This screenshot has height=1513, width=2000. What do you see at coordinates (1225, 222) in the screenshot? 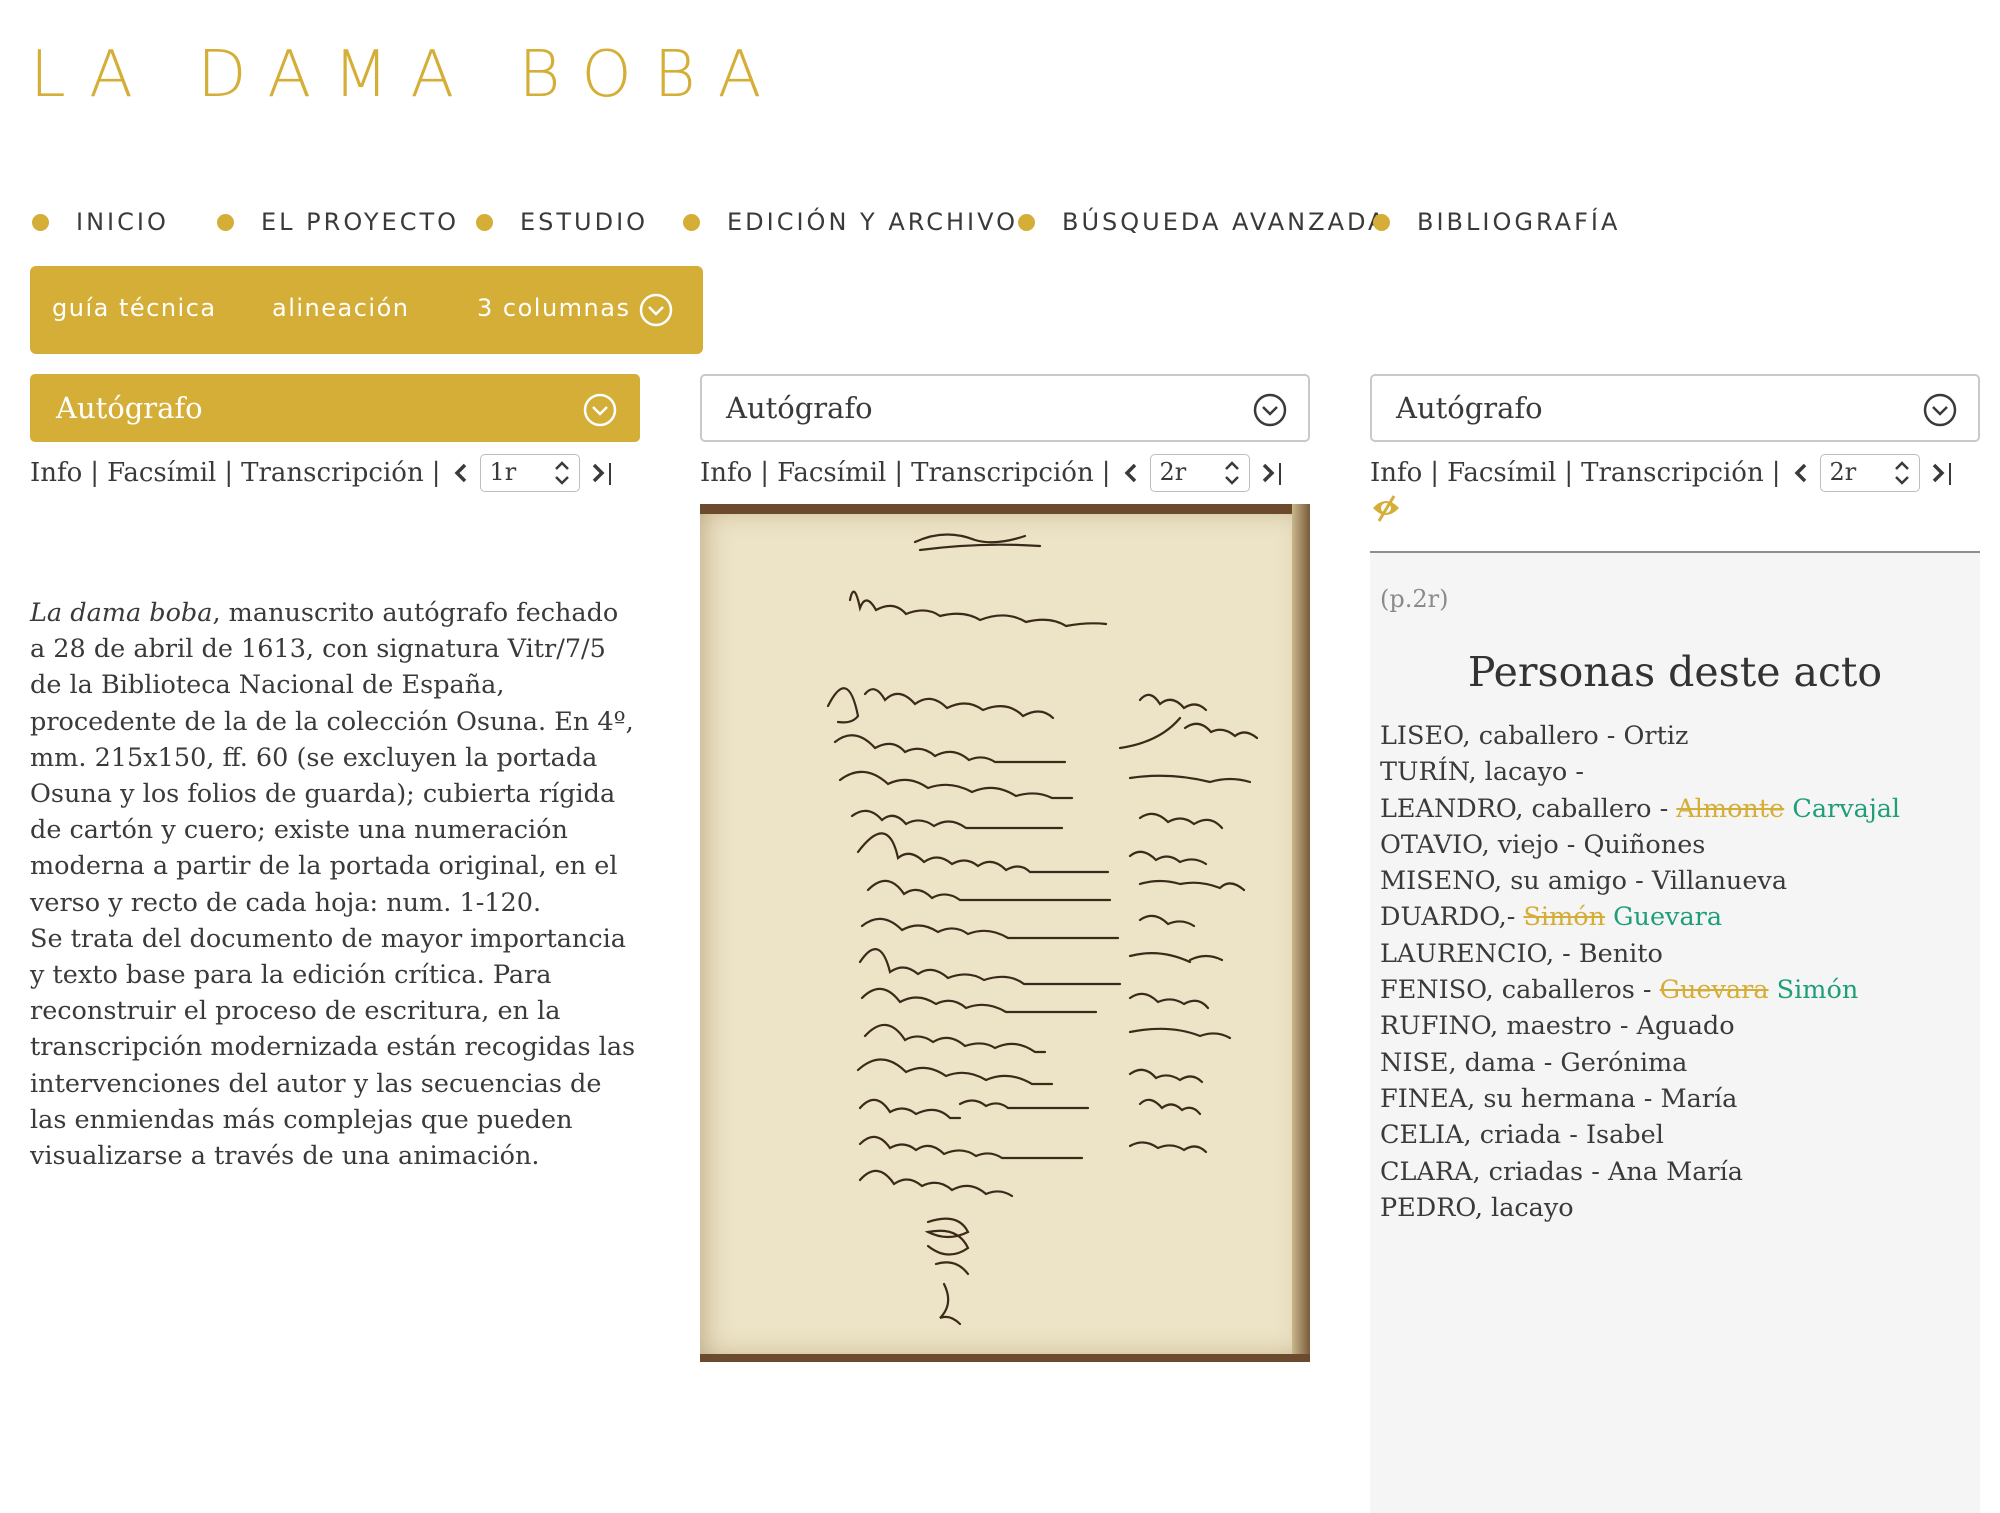
I see `nav-item-label: BÚSQUEDA AVANZADA` at bounding box center [1225, 222].